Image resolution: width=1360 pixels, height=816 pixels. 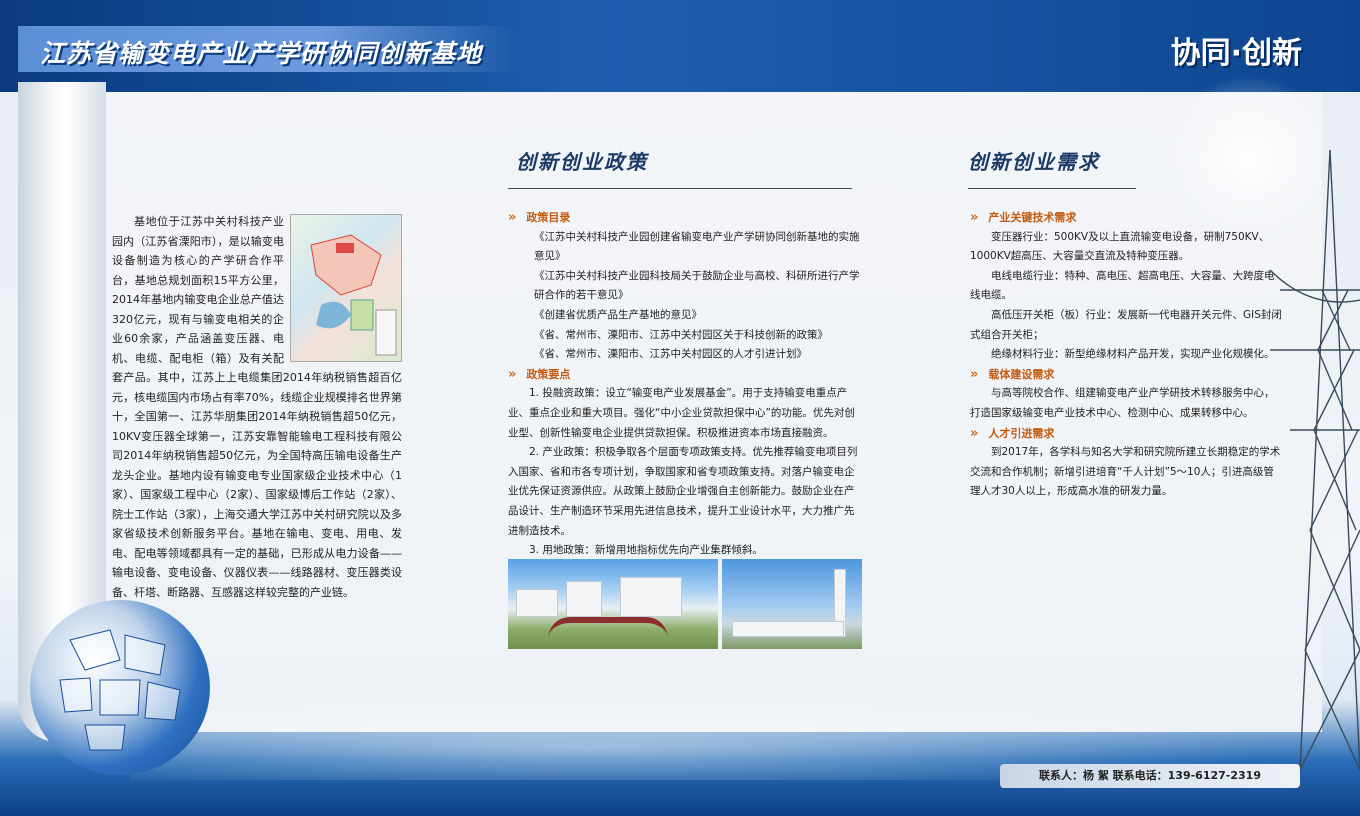 I want to click on policy-catalog-item: 《省、常州市、溧阳市、江苏中关村园区的人才引进计划》, so click(x=670, y=354).